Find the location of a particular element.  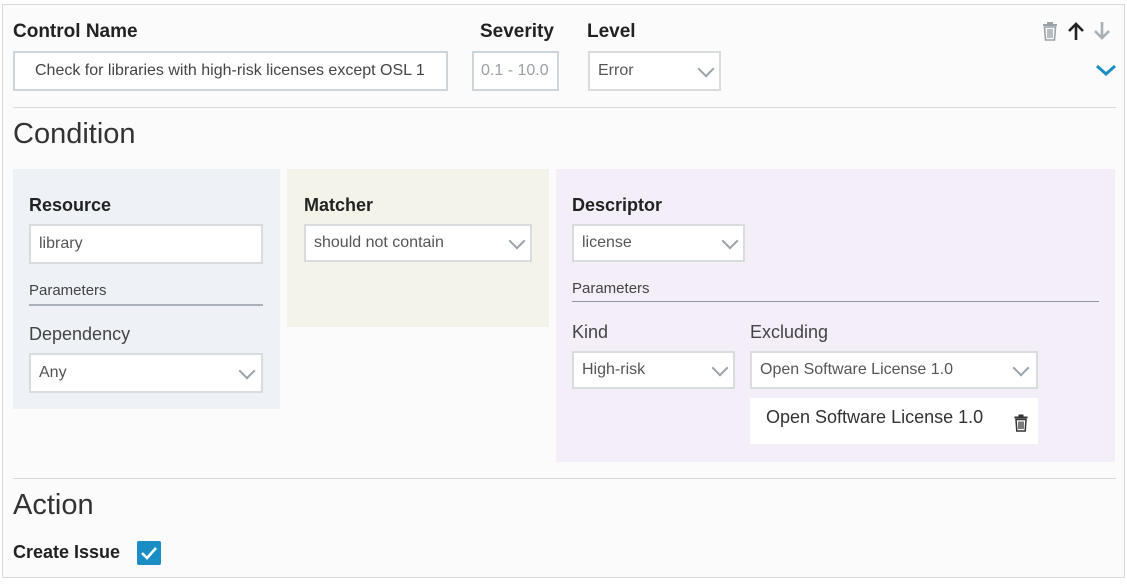

severity-label: Severity is located at coordinates (517, 31).